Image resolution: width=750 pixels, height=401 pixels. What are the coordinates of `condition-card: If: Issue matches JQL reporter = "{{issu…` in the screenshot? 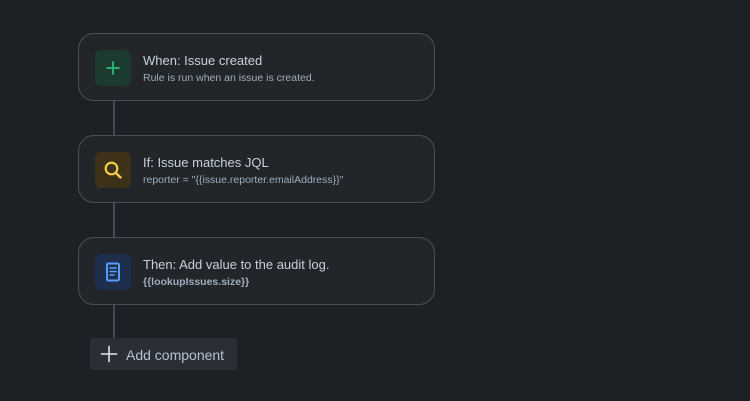 It's located at (256, 169).